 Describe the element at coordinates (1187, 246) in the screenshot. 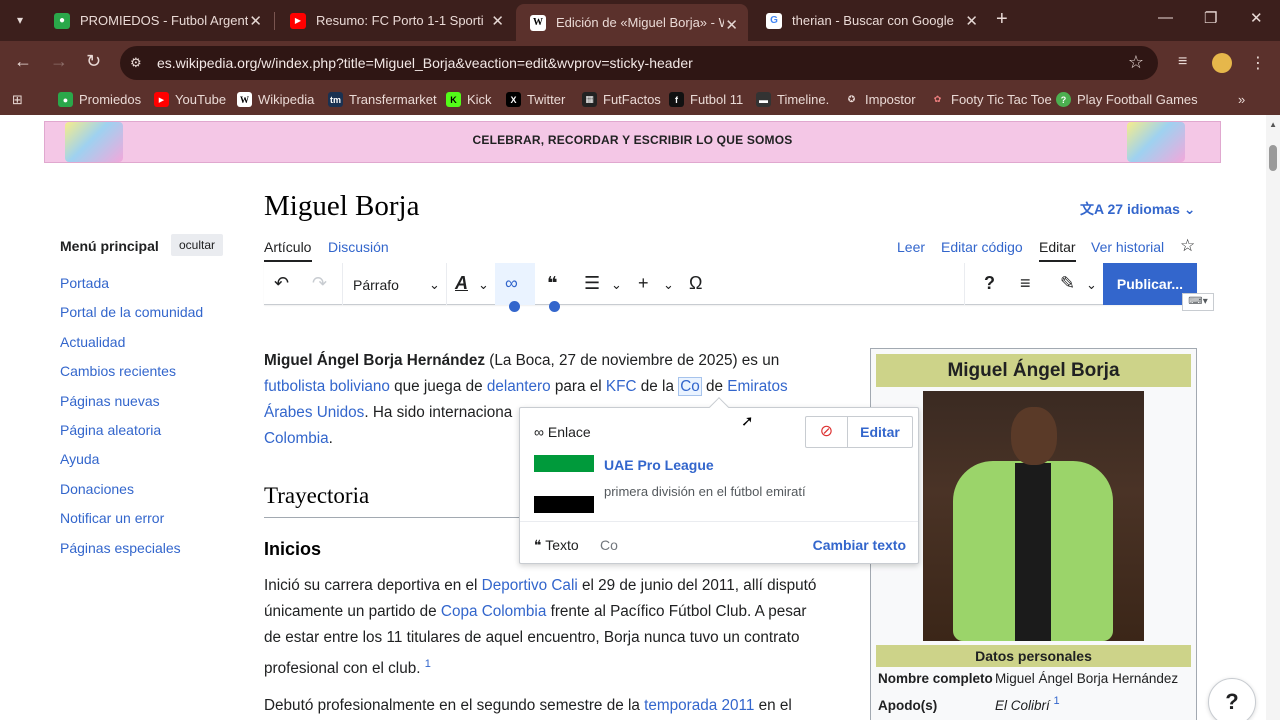

I see `watch-star-icon: ☆` at that location.